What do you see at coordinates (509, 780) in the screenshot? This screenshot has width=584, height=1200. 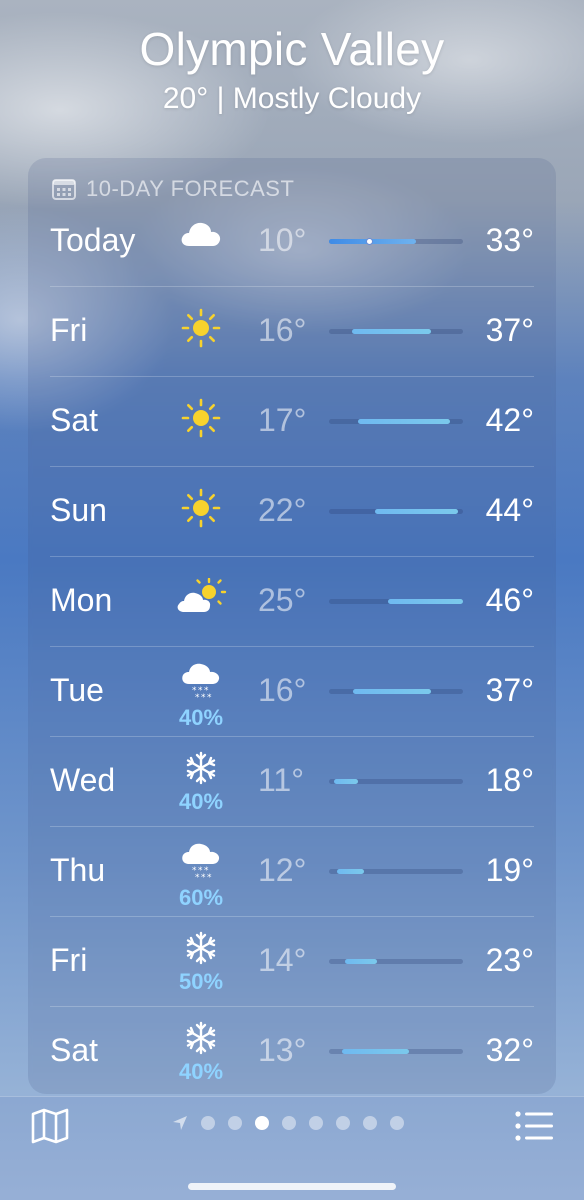 I see `high-temp: 18°` at bounding box center [509, 780].